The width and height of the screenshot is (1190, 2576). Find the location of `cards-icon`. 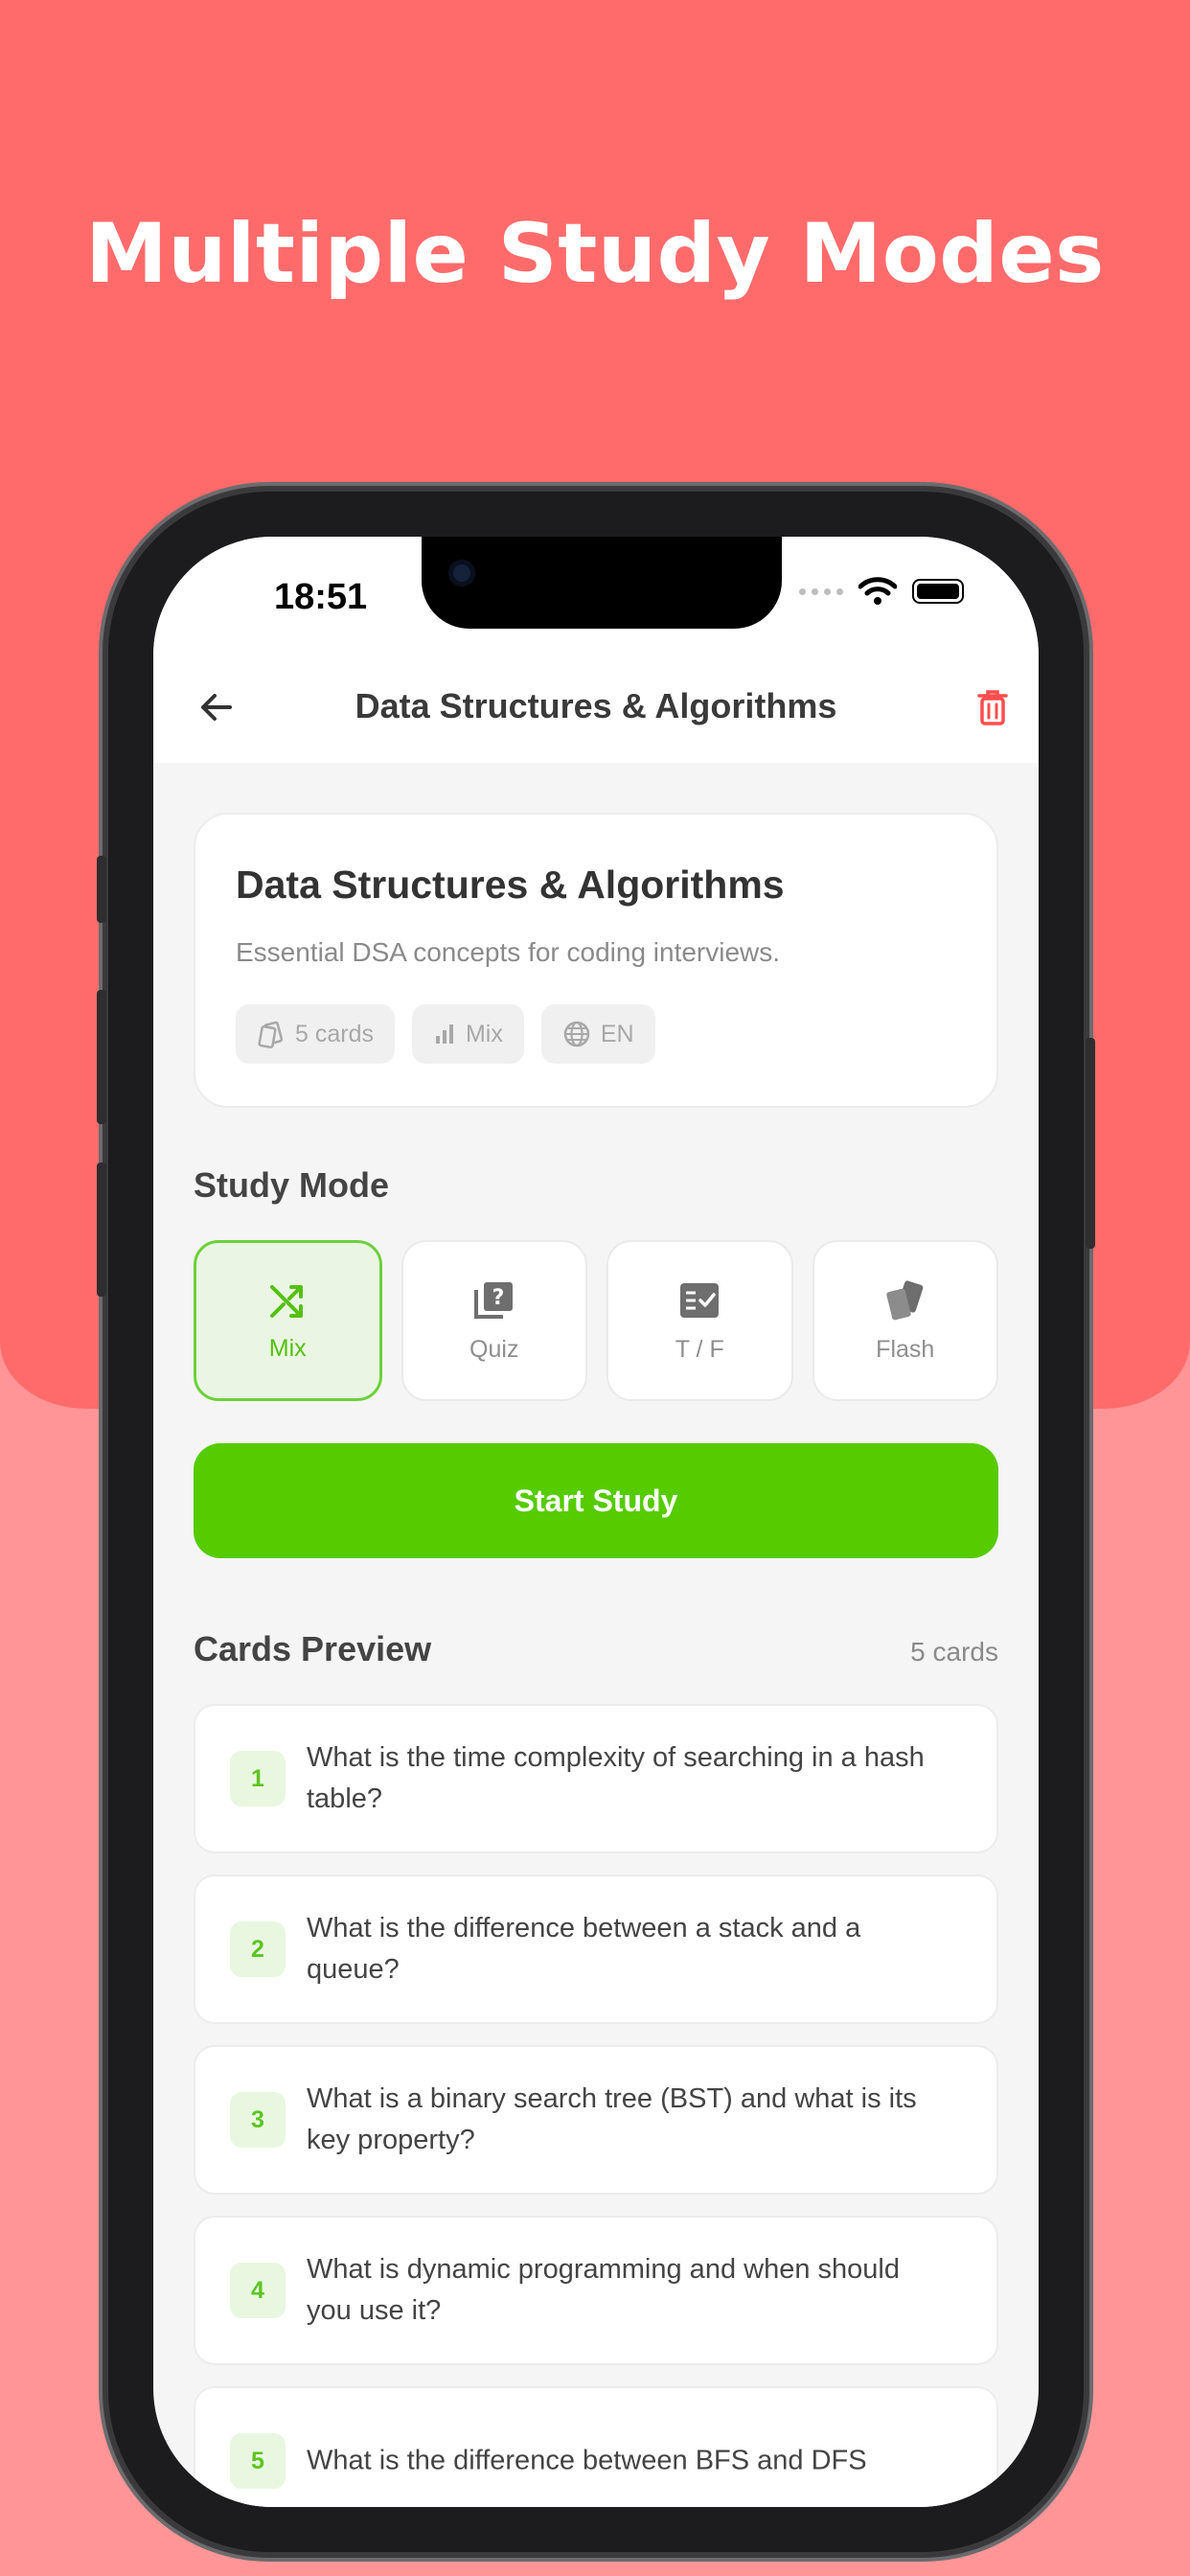

cards-icon is located at coordinates (271, 1034).